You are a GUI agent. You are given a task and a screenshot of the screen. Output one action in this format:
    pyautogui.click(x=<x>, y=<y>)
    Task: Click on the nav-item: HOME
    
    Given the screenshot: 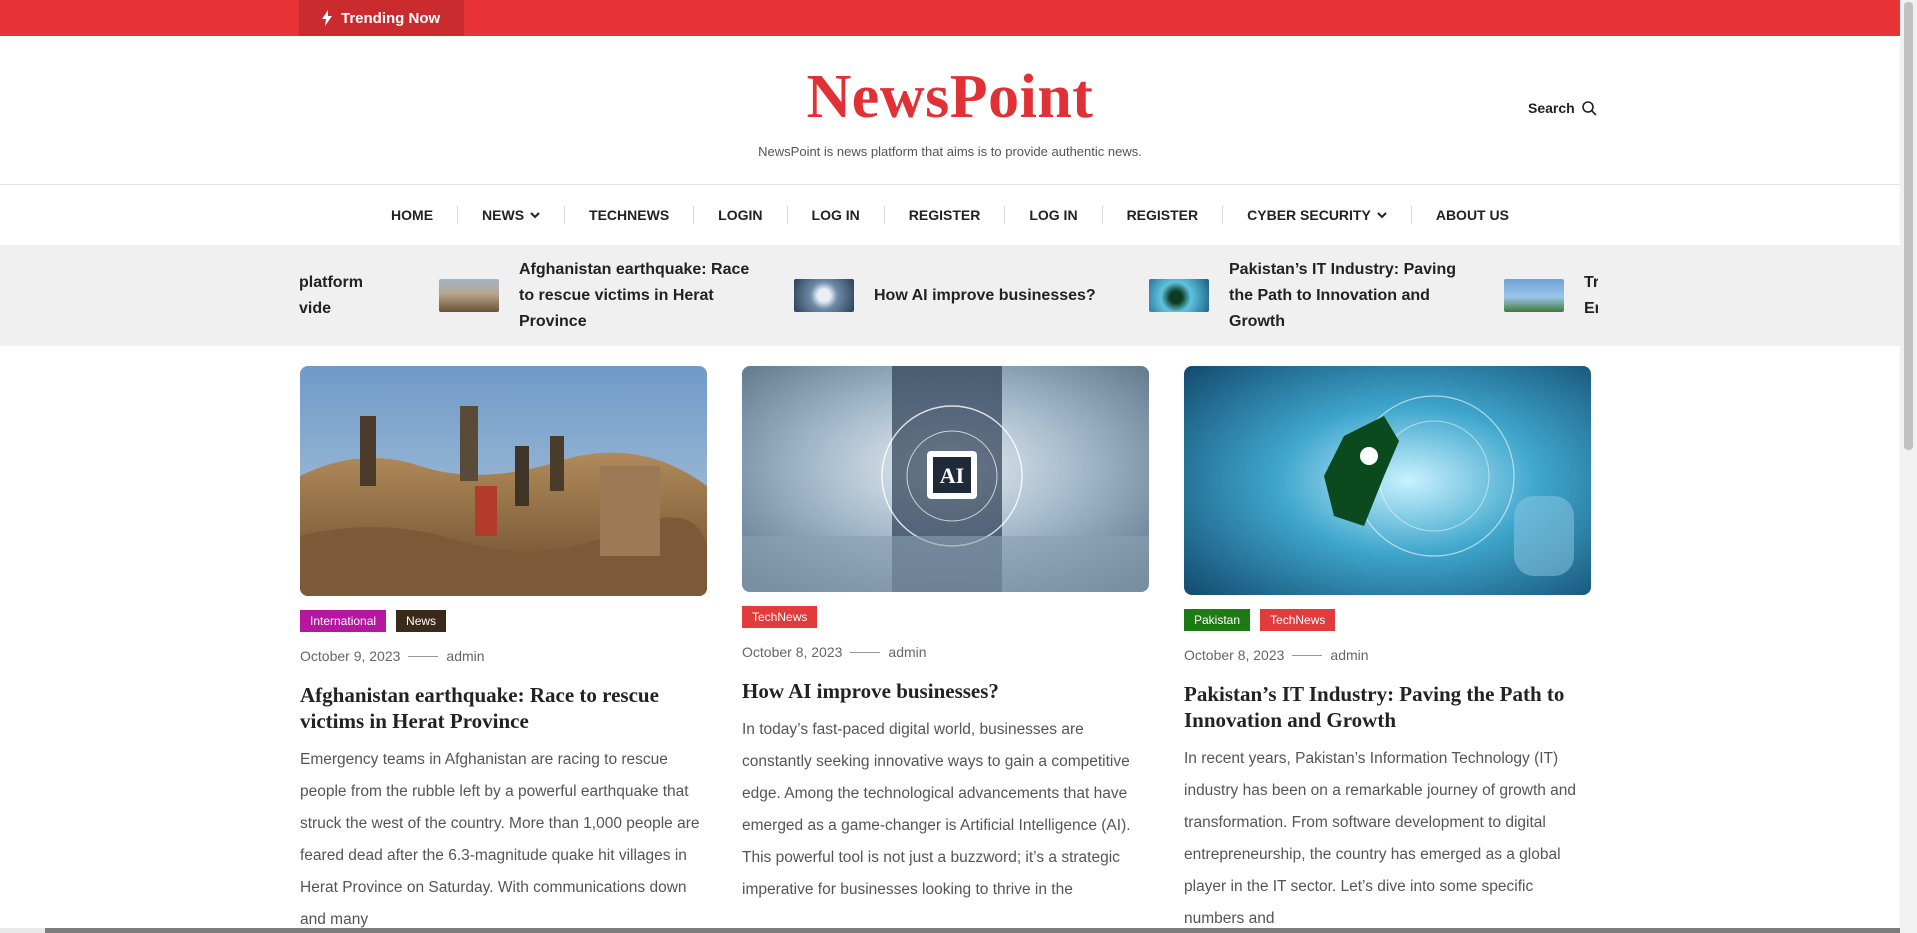 What is the action you would take?
    pyautogui.click(x=412, y=215)
    